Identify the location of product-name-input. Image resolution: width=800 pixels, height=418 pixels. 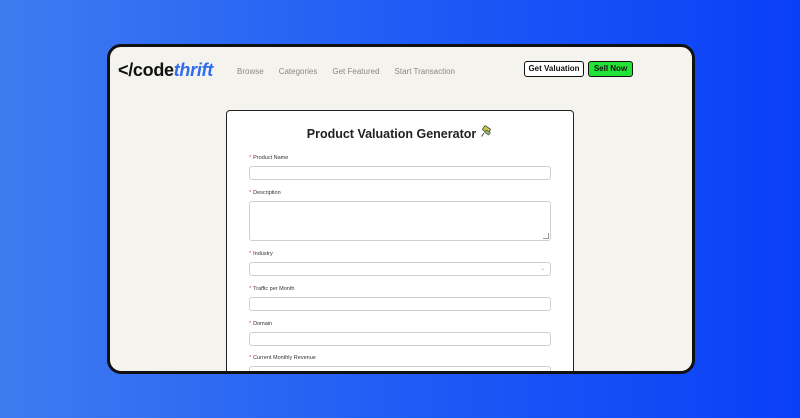
(400, 173).